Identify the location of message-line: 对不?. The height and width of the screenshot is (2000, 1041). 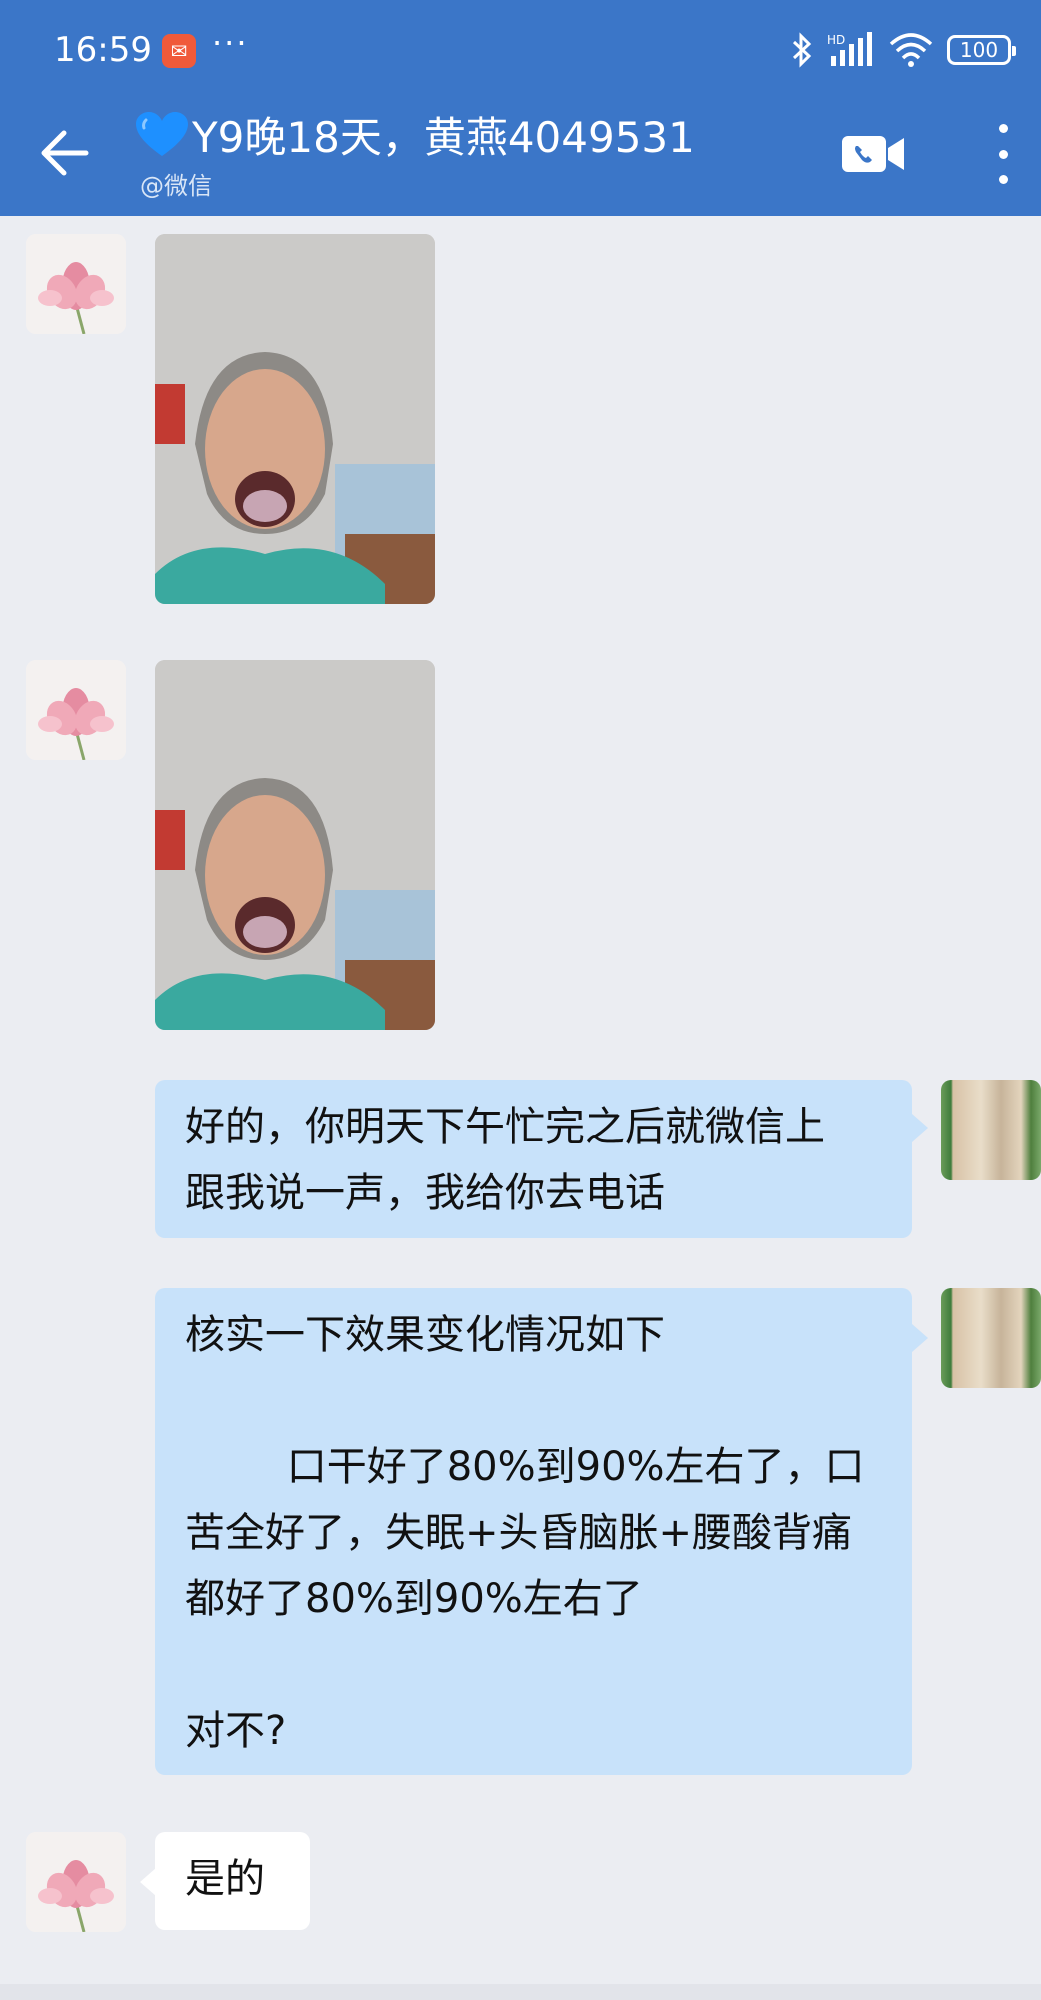
(236, 1731).